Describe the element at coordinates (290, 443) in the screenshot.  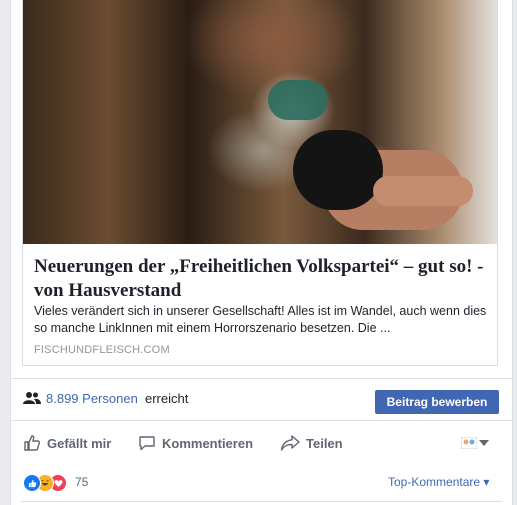
I see `share-icon` at that location.